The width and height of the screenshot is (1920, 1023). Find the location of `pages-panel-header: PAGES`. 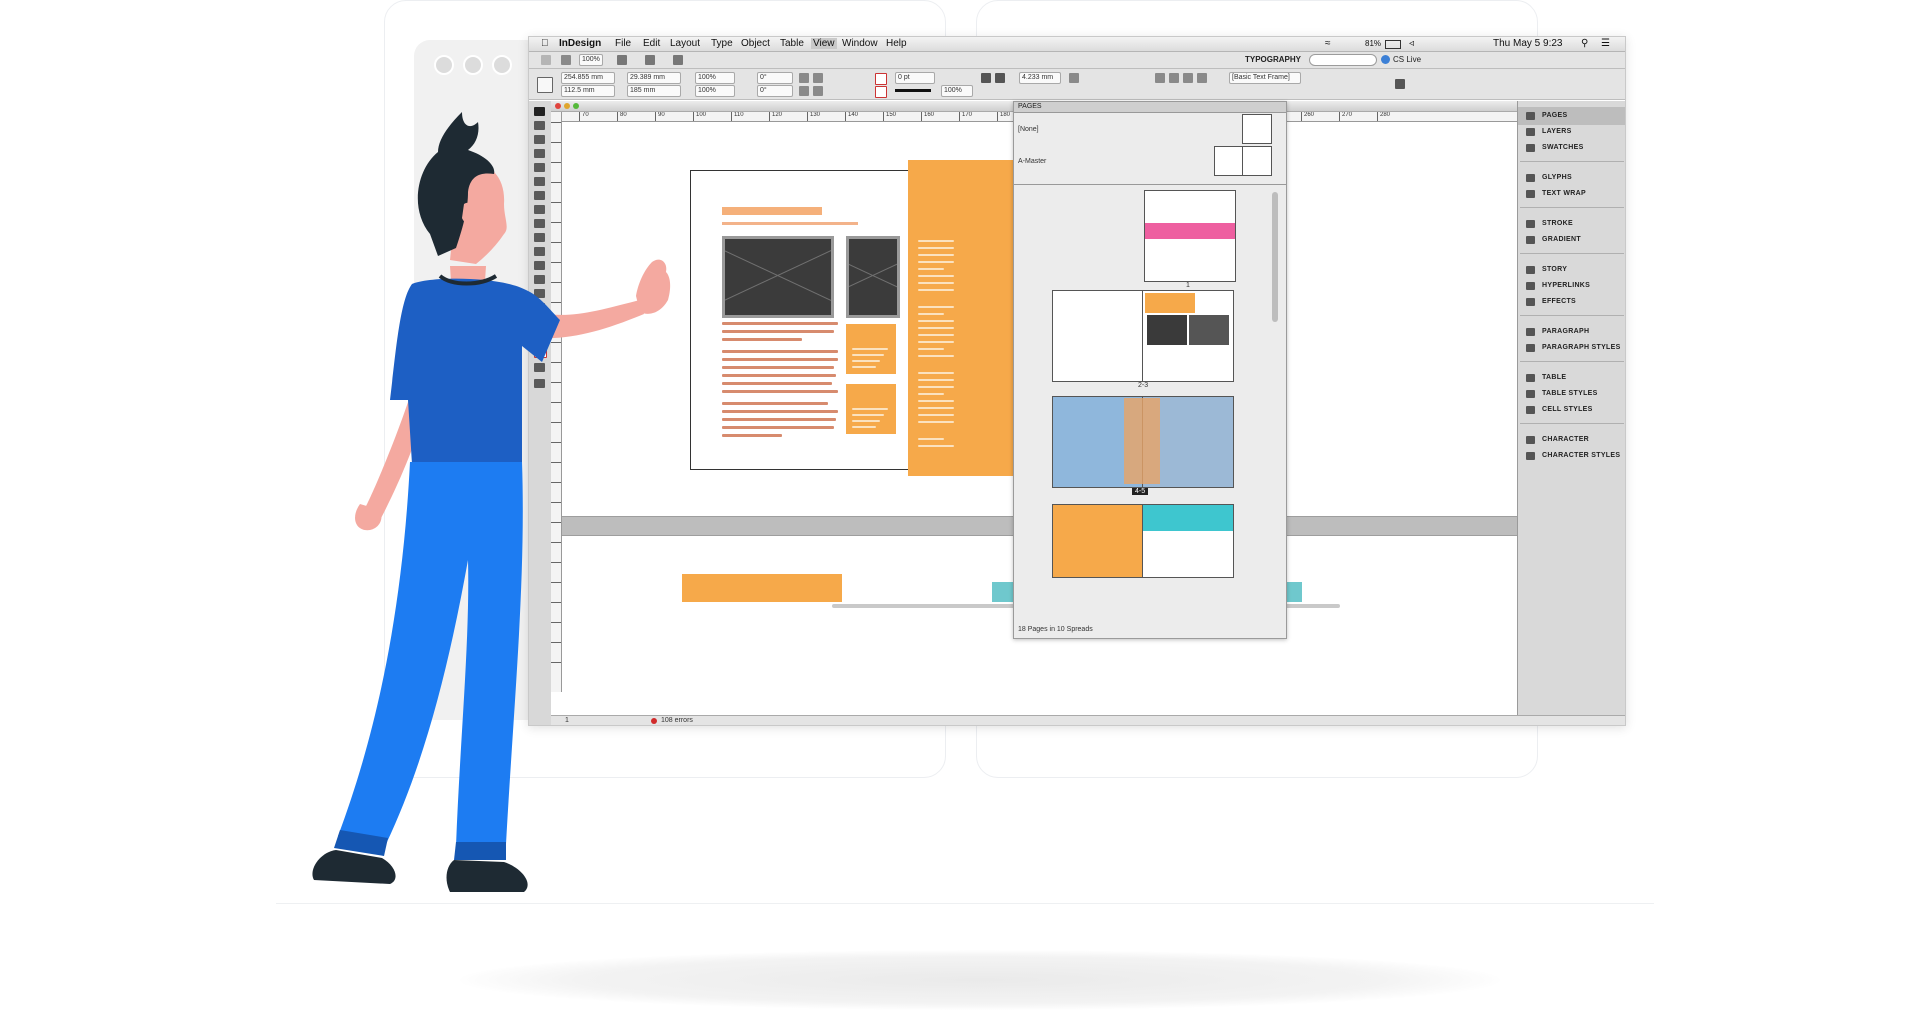

pages-panel-header: PAGES is located at coordinates (1150, 107).